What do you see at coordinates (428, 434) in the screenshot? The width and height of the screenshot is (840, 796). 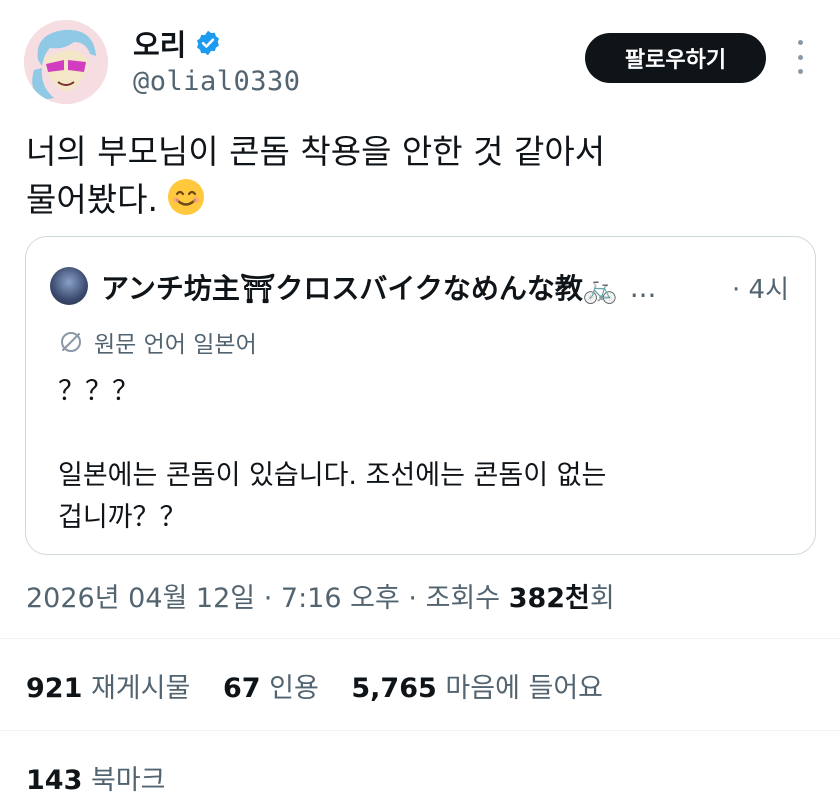 I see `quoted-body-blank` at bounding box center [428, 434].